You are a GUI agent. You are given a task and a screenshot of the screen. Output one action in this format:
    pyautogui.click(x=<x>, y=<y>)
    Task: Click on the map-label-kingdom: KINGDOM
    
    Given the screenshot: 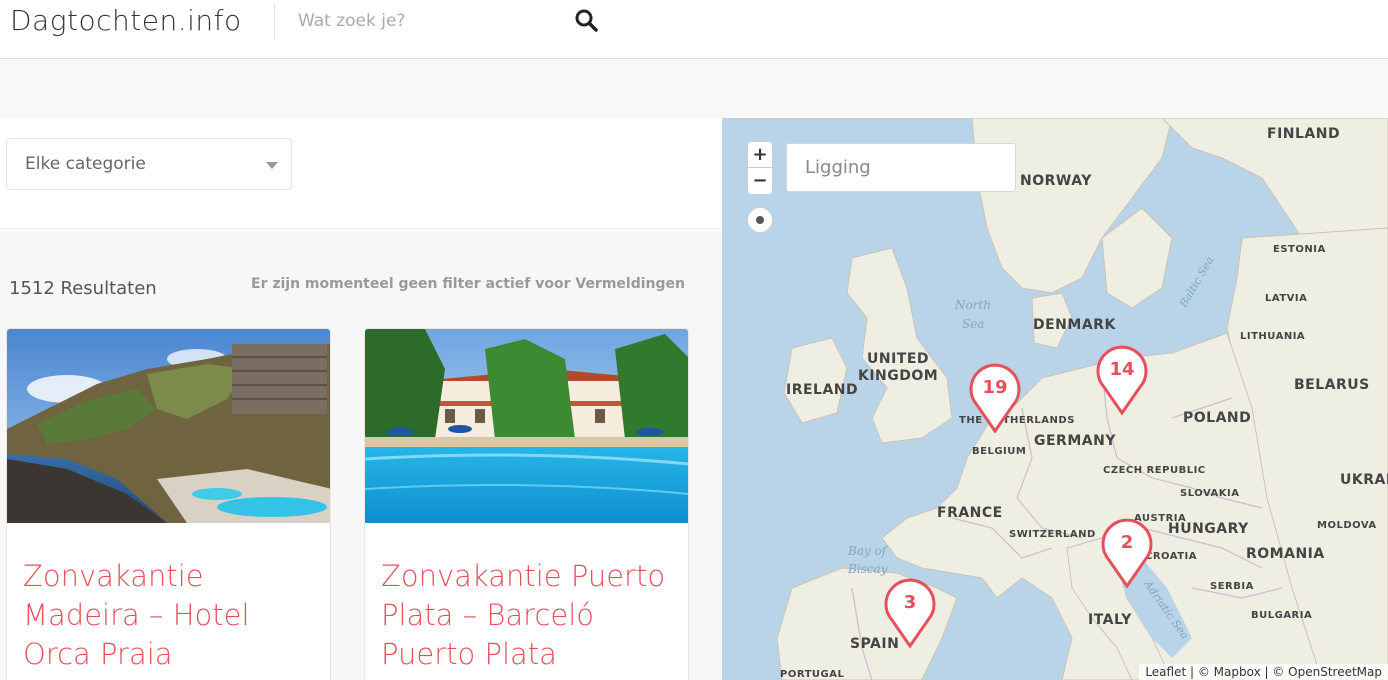 What is the action you would take?
    pyautogui.click(x=898, y=376)
    